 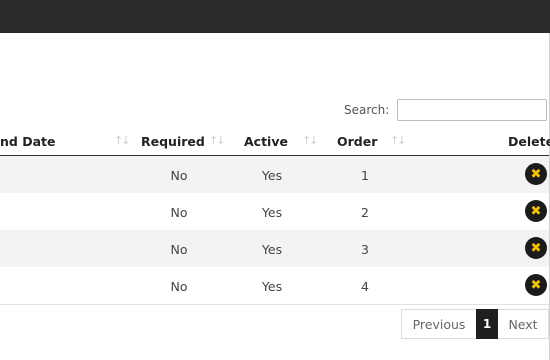 What do you see at coordinates (472, 110) in the screenshot?
I see `search-input` at bounding box center [472, 110].